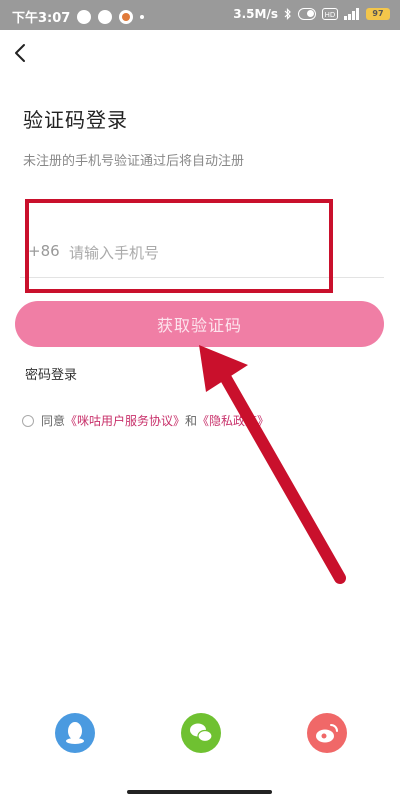  I want to click on bluetooth-icon, so click(288, 14).